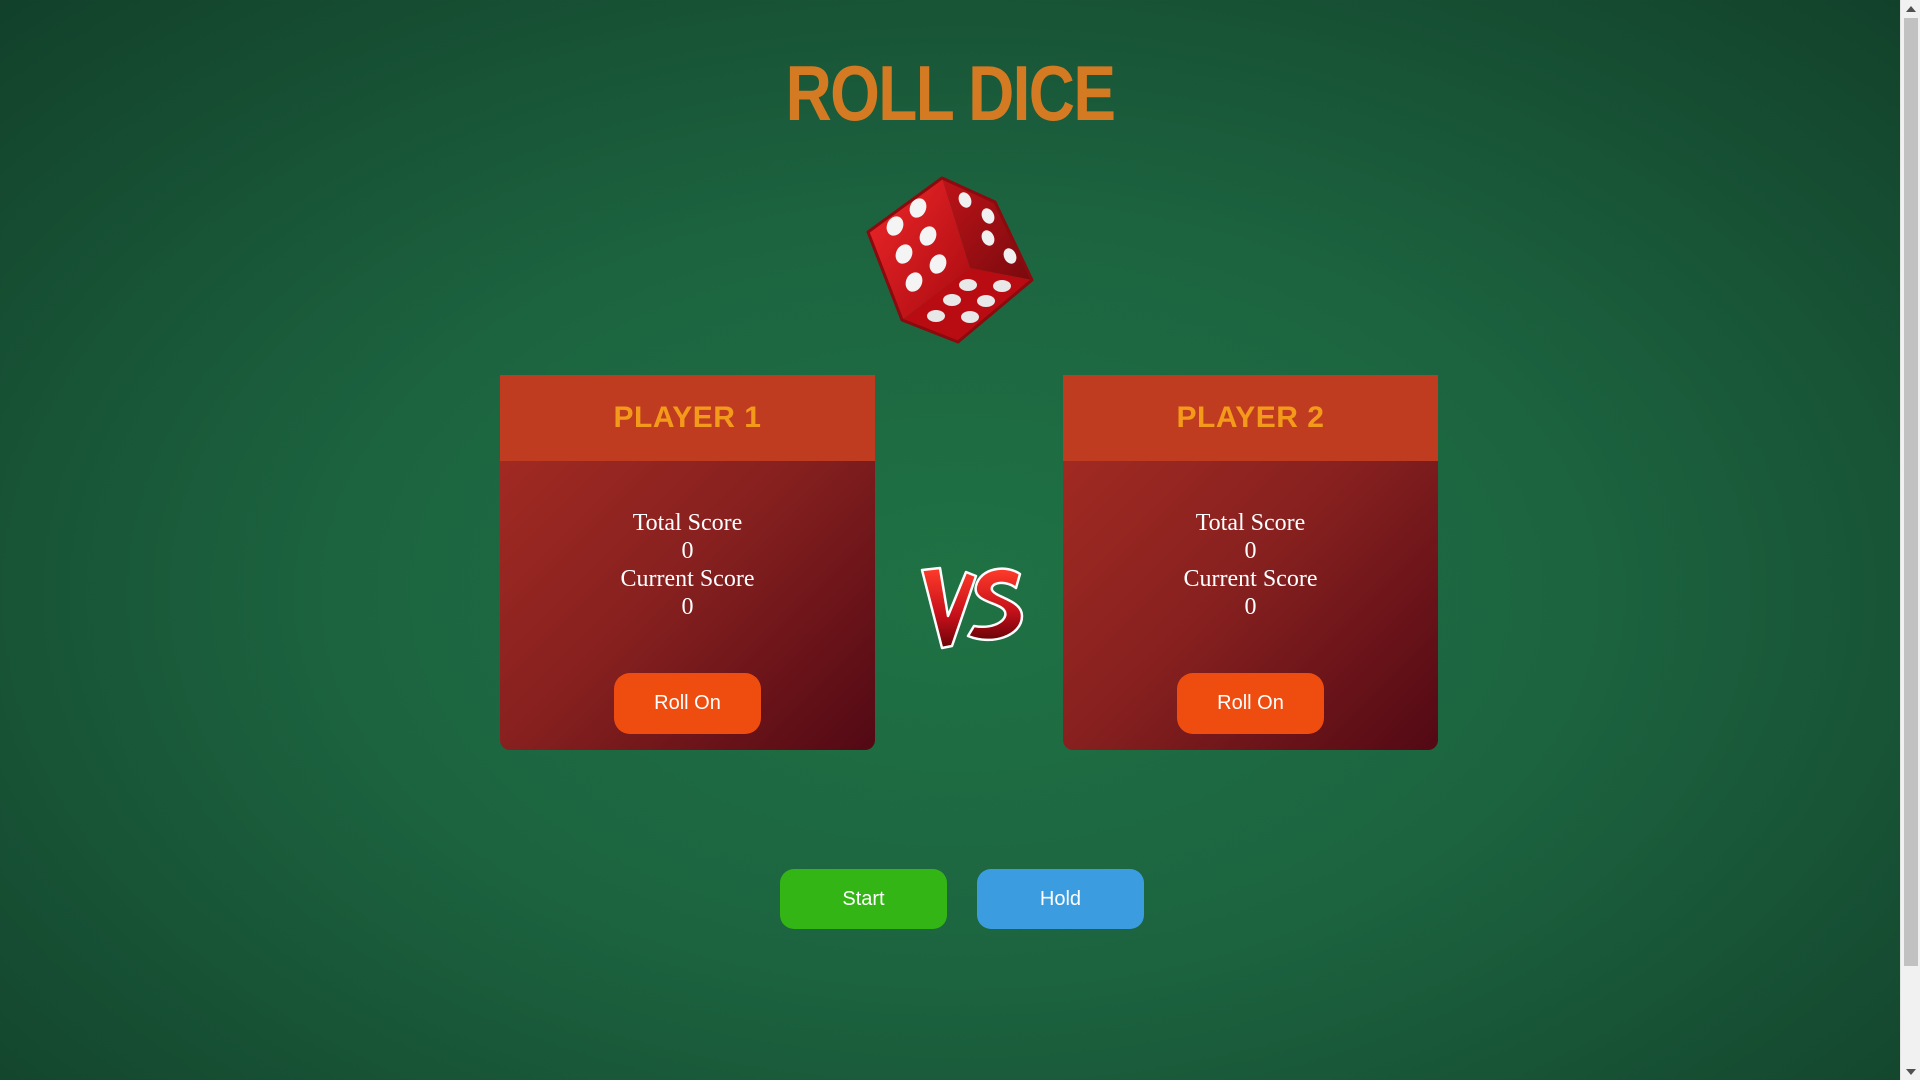 The height and width of the screenshot is (1080, 1920). What do you see at coordinates (863, 899) in the screenshot?
I see `start-button: Start` at bounding box center [863, 899].